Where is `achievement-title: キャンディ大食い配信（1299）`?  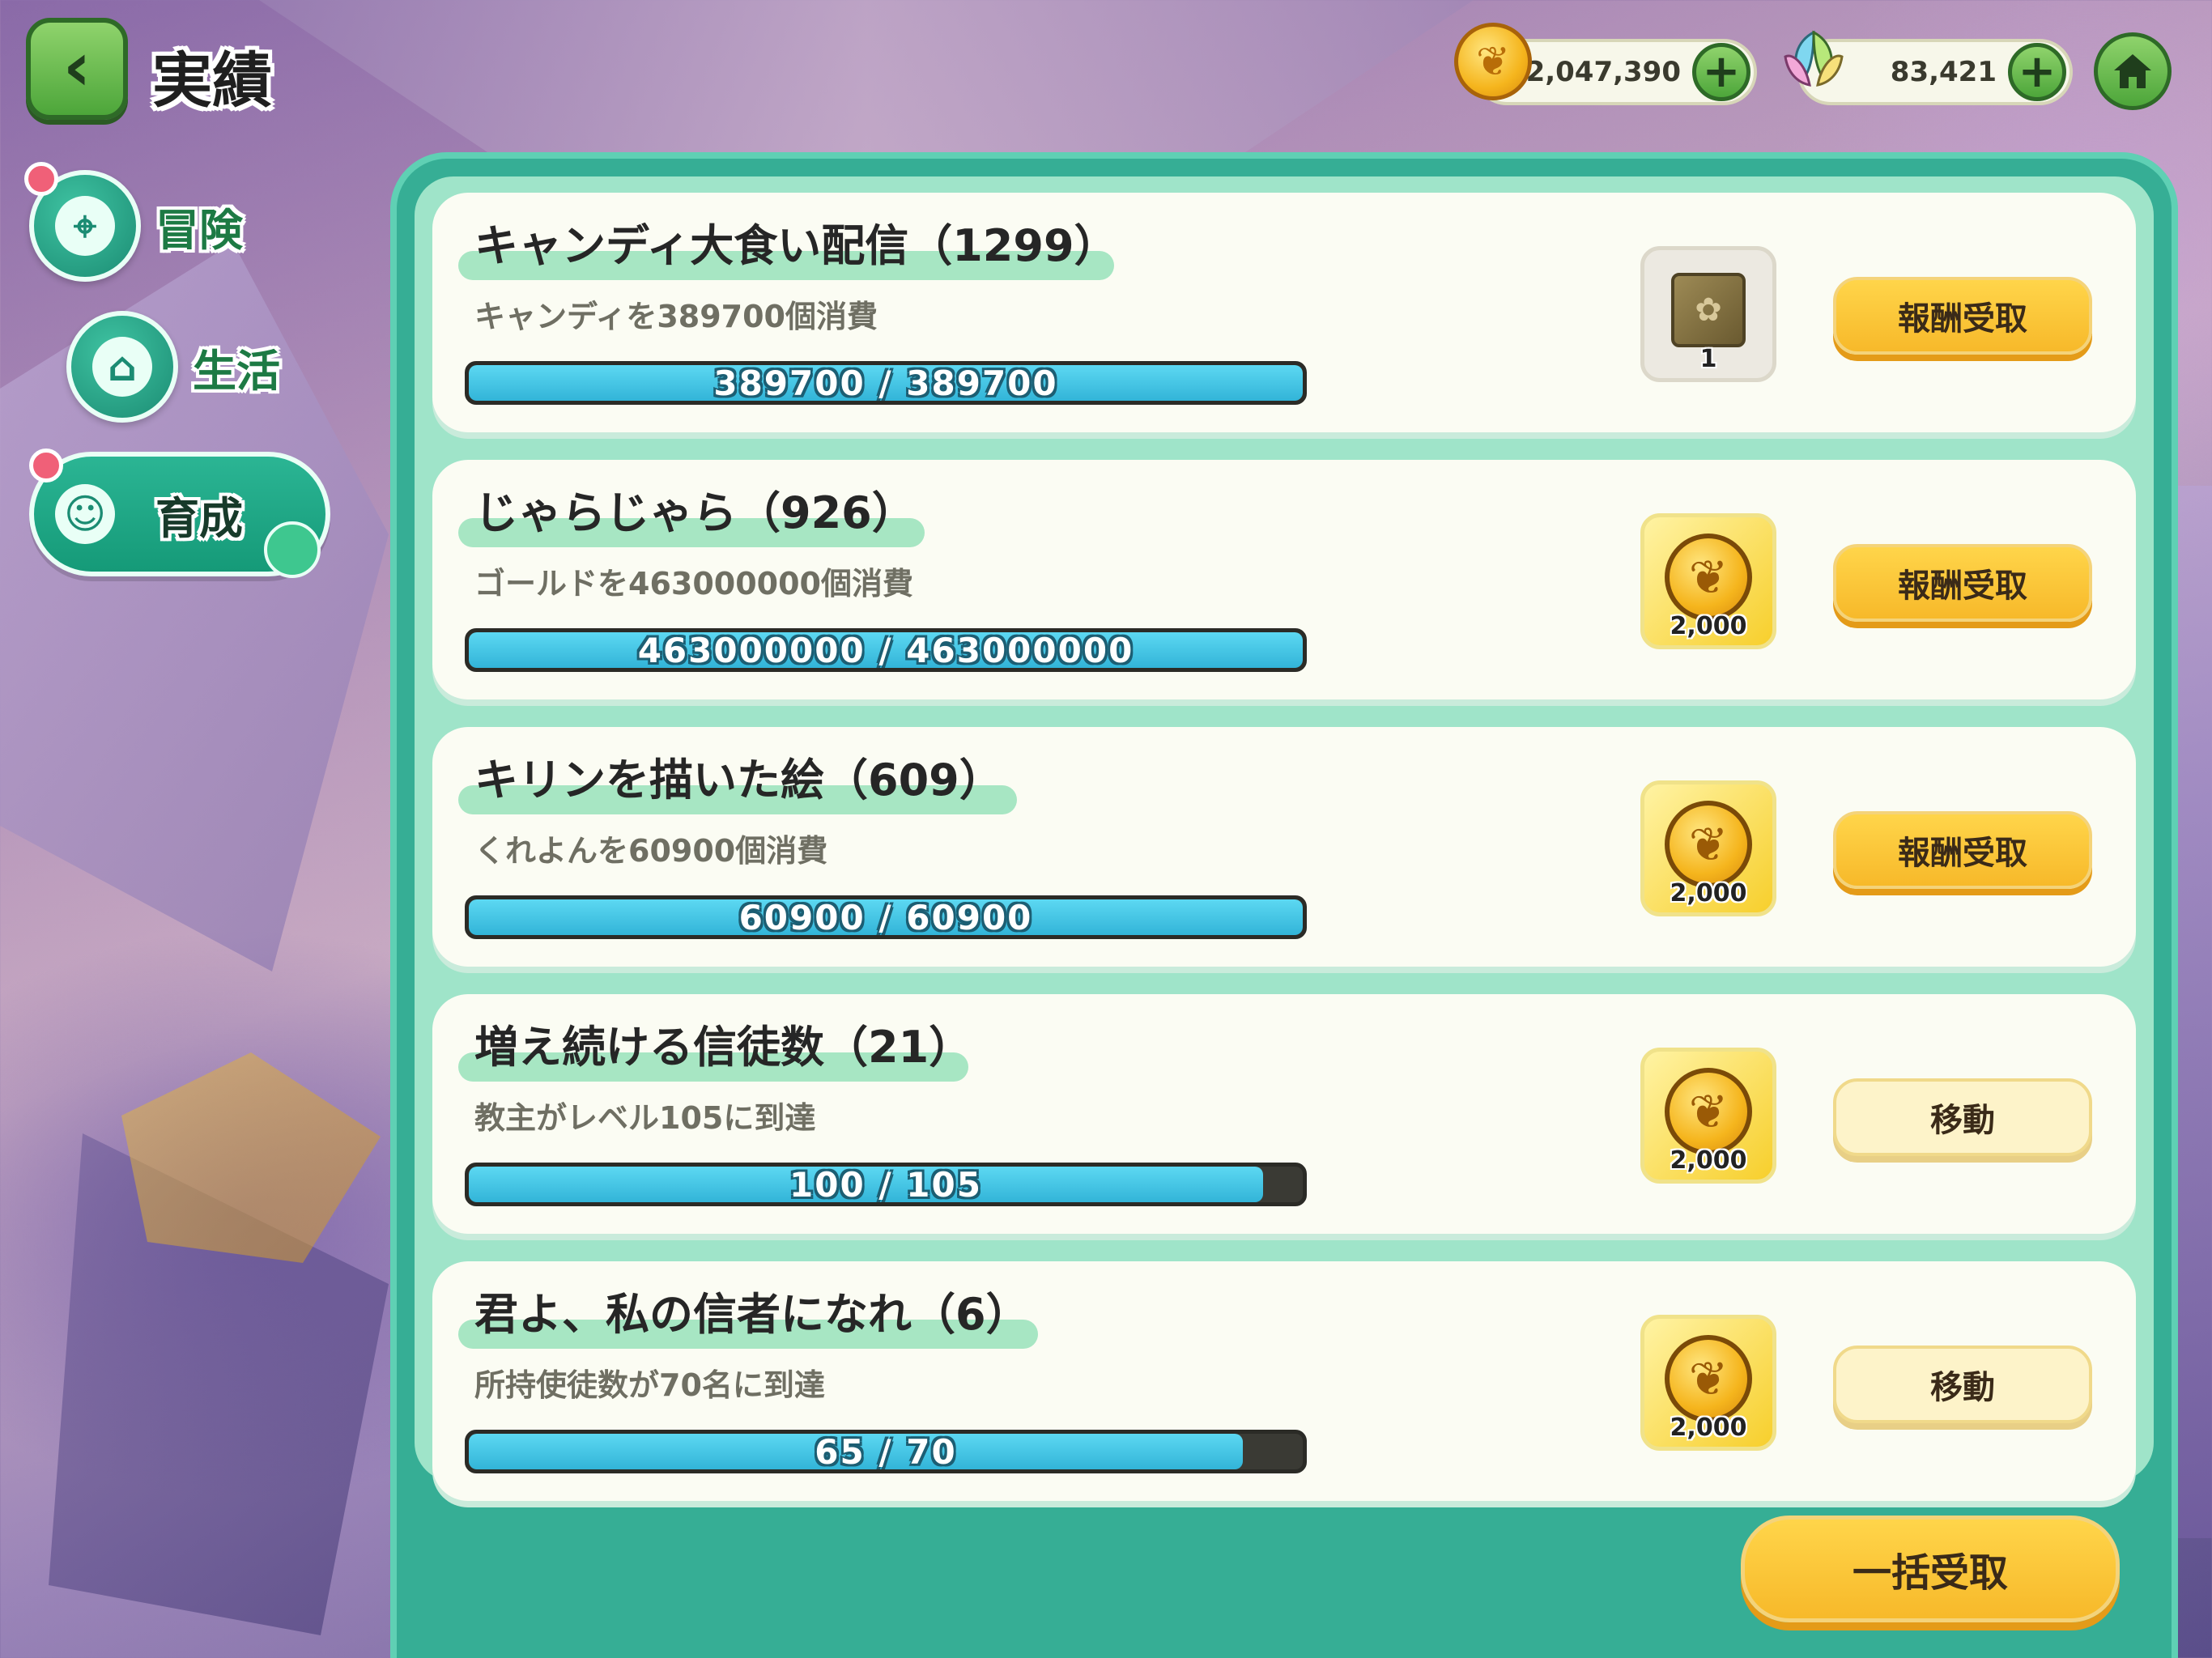 achievement-title: キャンディ大食い配信（1299） is located at coordinates (796, 245).